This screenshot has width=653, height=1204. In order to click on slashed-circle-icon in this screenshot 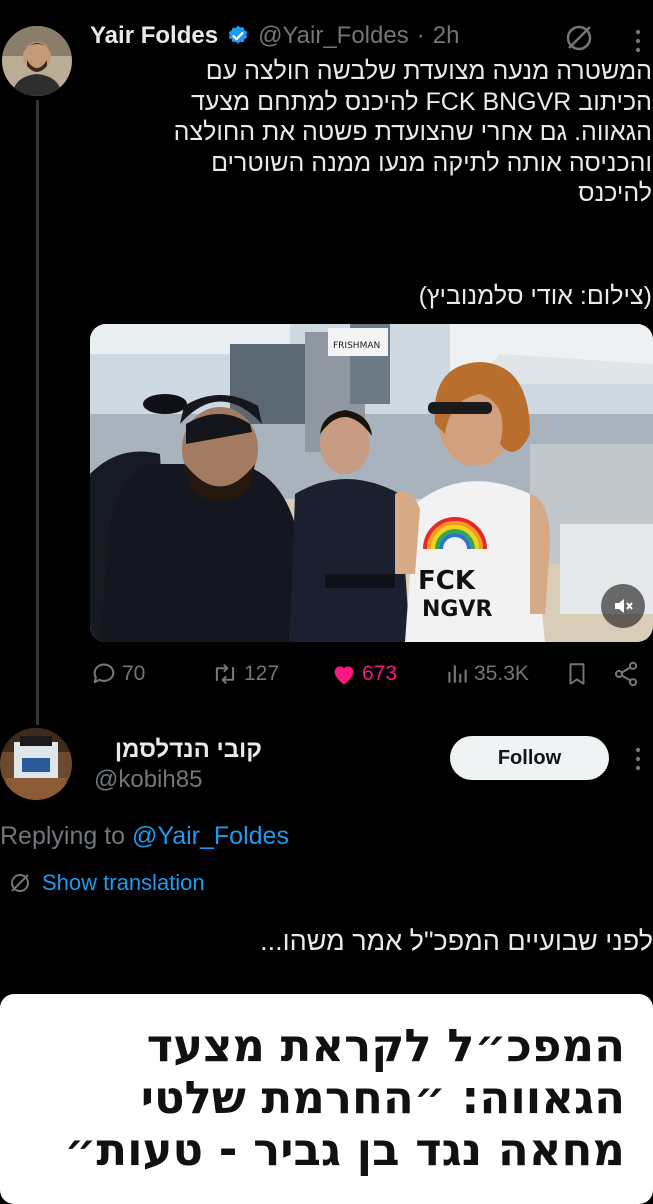, I will do `click(579, 40)`.